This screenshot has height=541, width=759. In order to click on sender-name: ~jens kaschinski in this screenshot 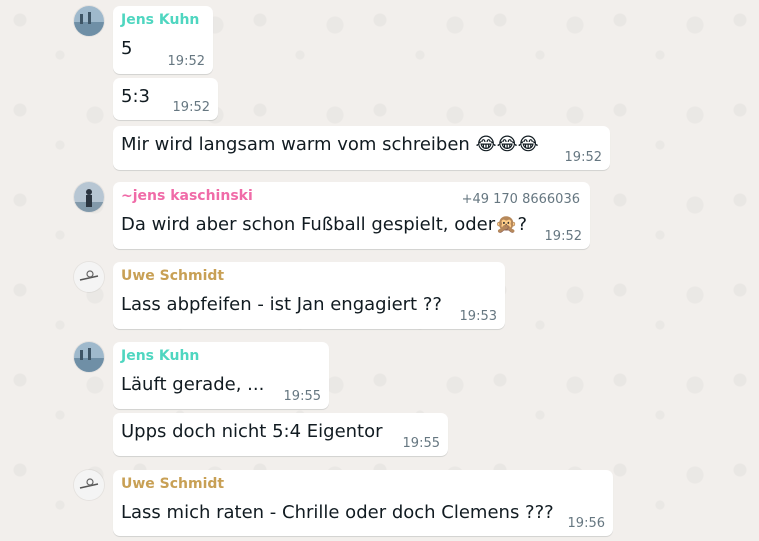, I will do `click(187, 196)`.